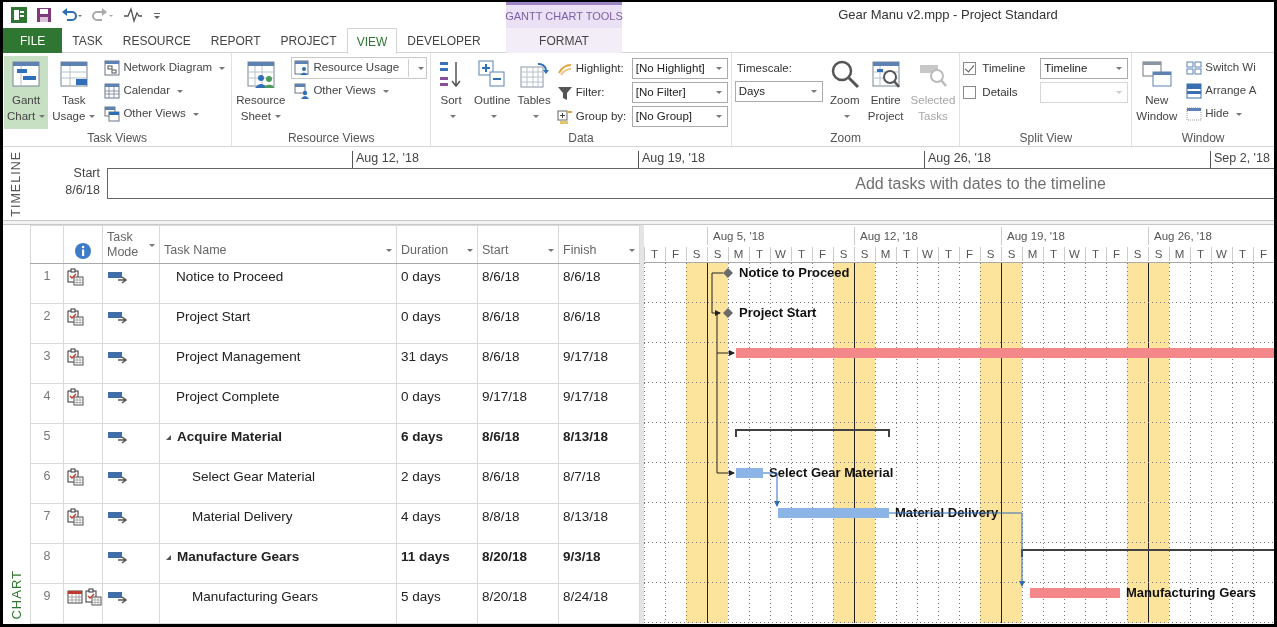 This screenshot has height=627, width=1277. I want to click on pane-label: TIMELINE, so click(16, 183).